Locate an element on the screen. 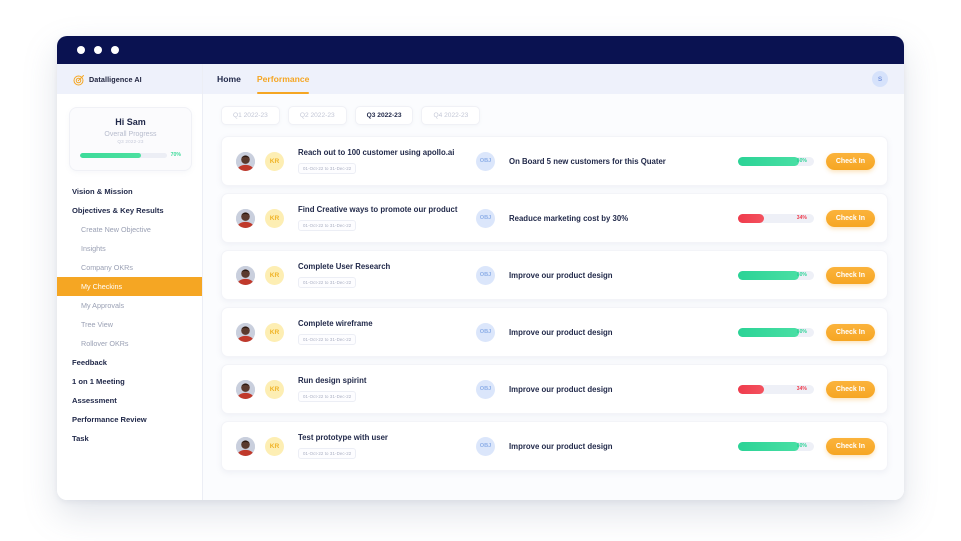  tab-performance: Performance is located at coordinates (282, 79).